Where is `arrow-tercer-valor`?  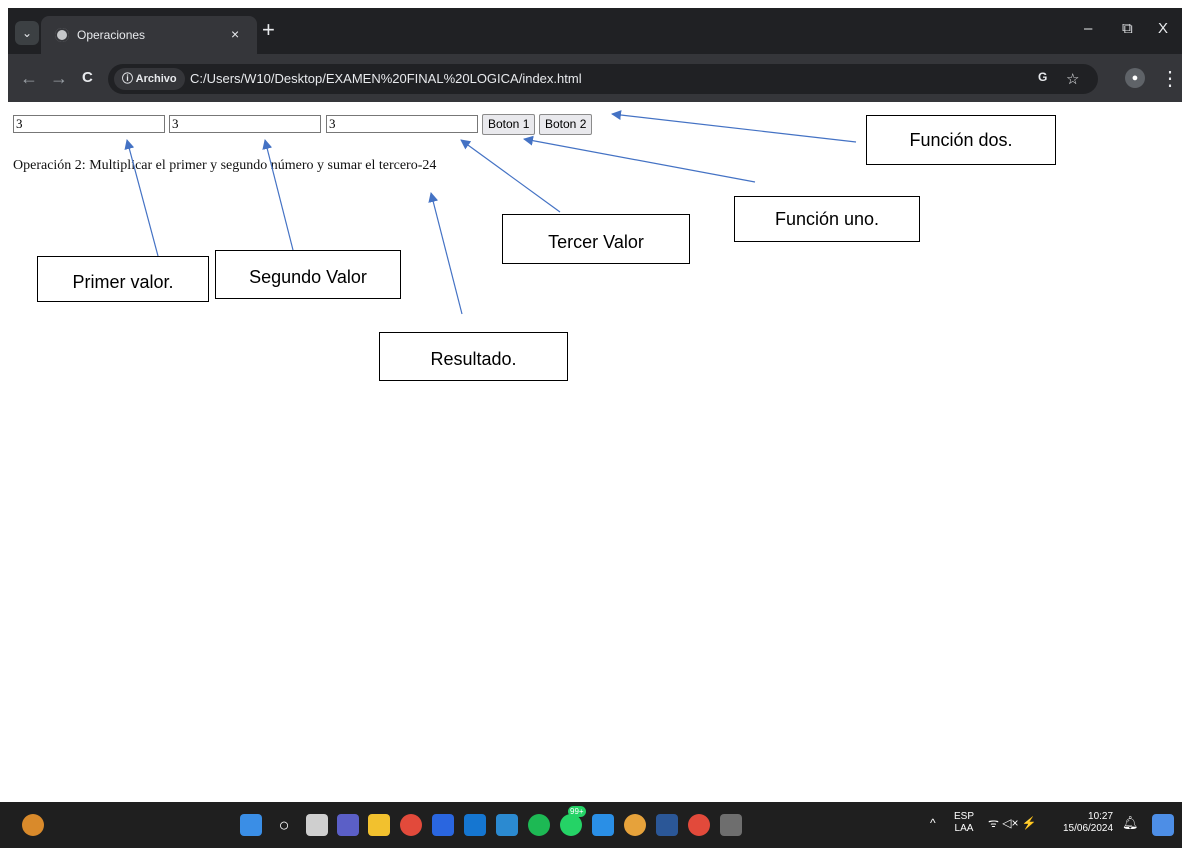 arrow-tercer-valor is located at coordinates (510, 176).